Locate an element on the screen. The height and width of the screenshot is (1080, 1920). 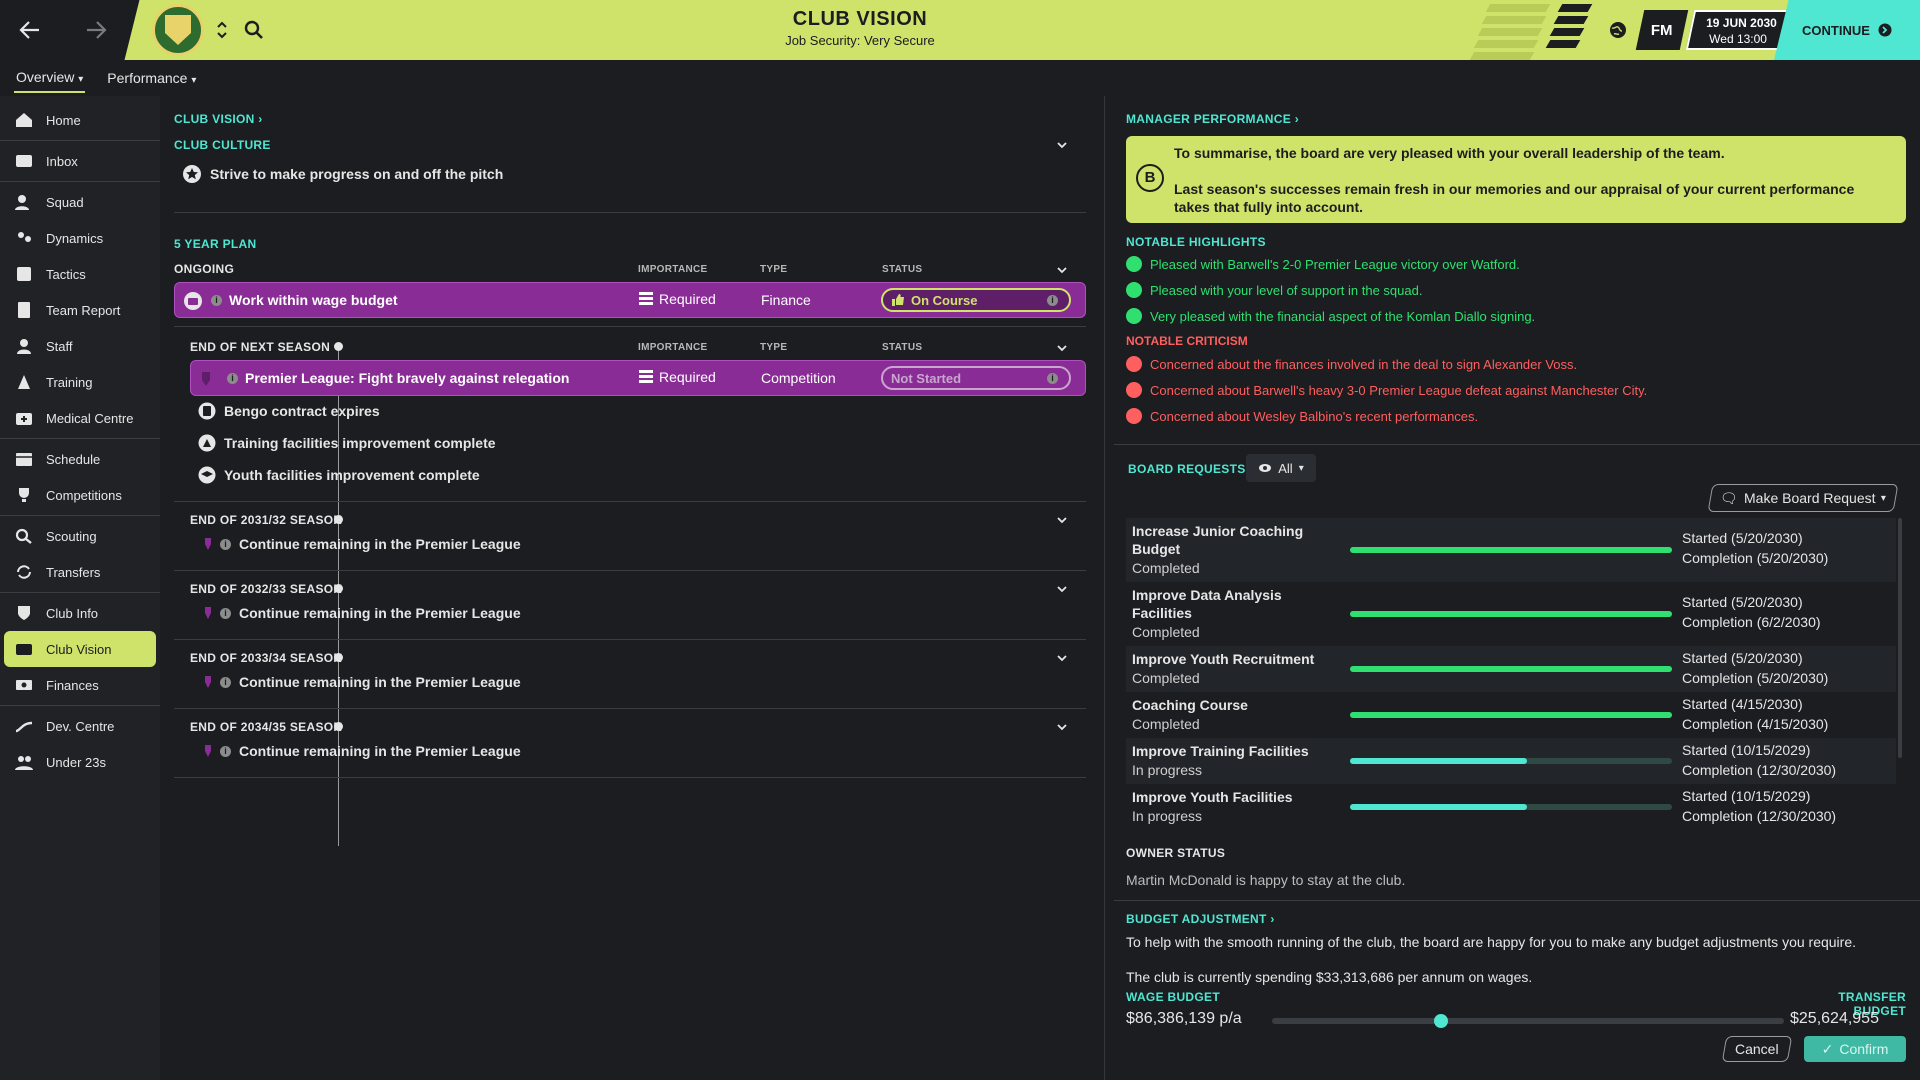
budget-adjustment-link: BUDGET ADJUSTMENT › is located at coordinates (1200, 919).